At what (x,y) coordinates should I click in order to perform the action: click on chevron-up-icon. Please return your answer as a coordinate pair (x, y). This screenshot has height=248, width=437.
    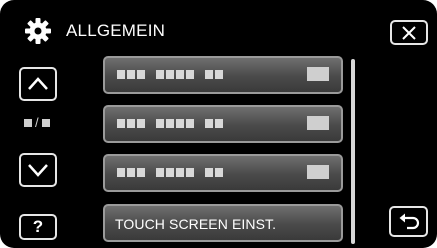
    Looking at the image, I should click on (38, 83).